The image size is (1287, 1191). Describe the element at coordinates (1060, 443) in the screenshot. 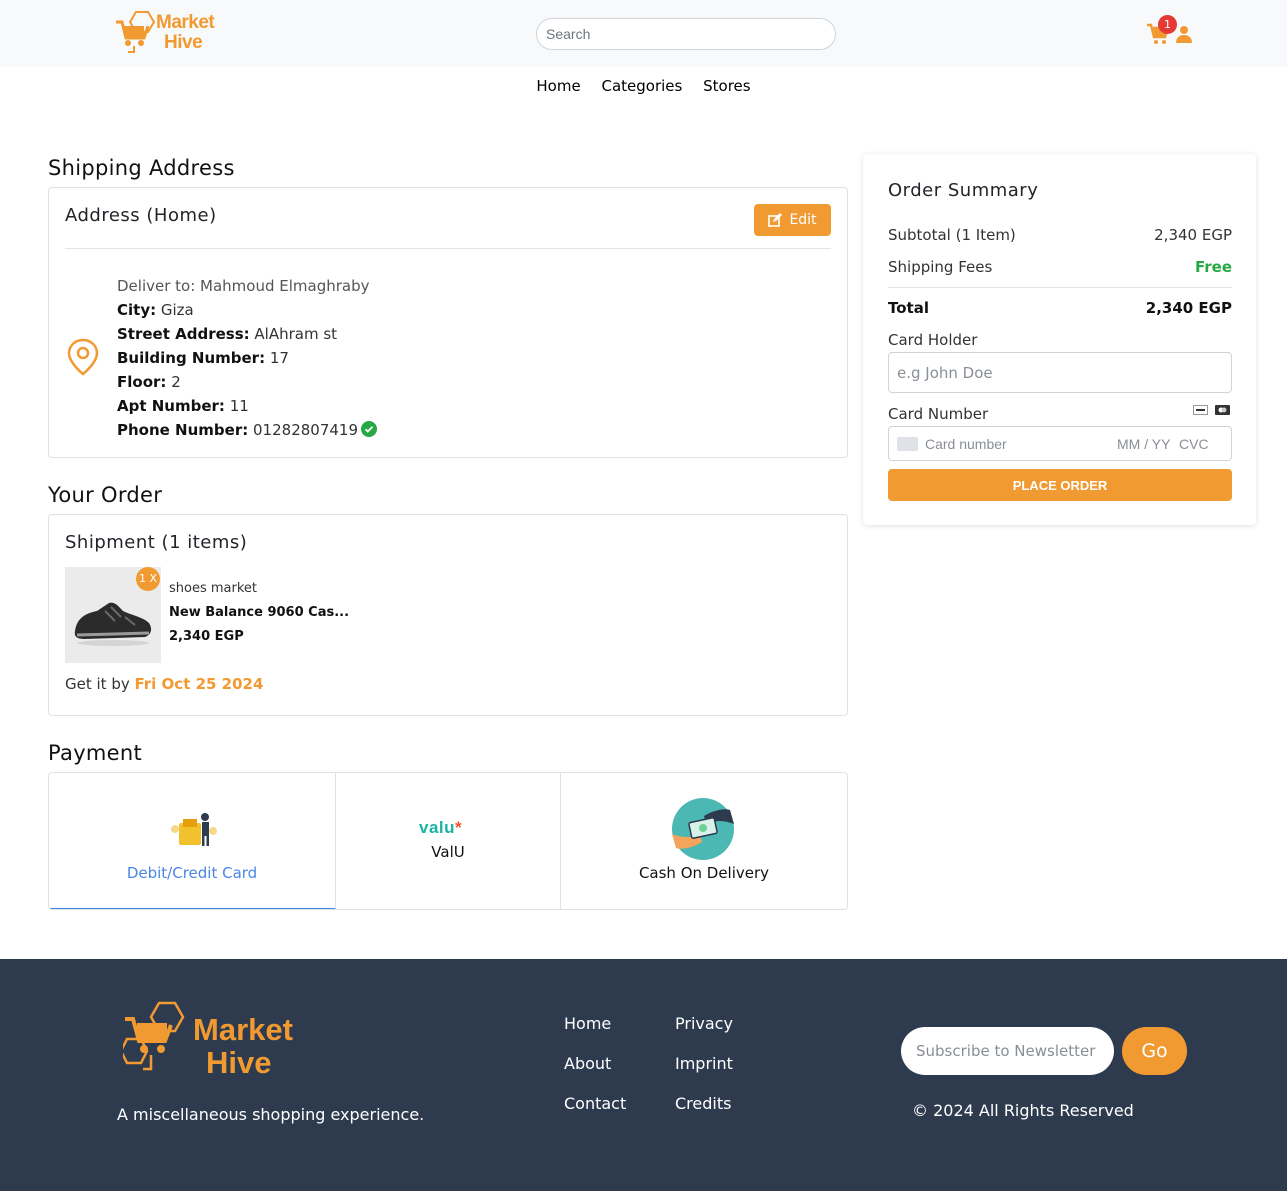

I see `card-number-field: Card number MM / YY CVC` at that location.